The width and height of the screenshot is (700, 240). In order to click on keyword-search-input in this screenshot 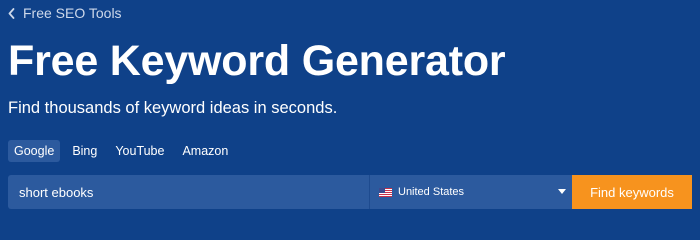, I will do `click(188, 192)`.